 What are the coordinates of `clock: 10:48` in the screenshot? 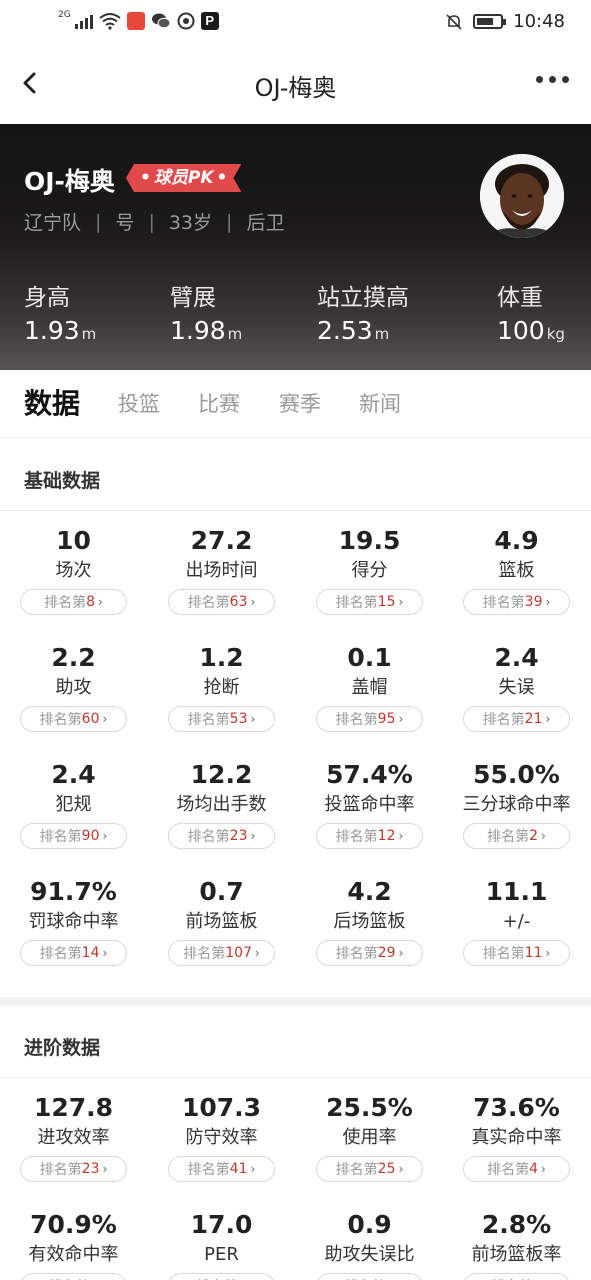 It's located at (539, 21).